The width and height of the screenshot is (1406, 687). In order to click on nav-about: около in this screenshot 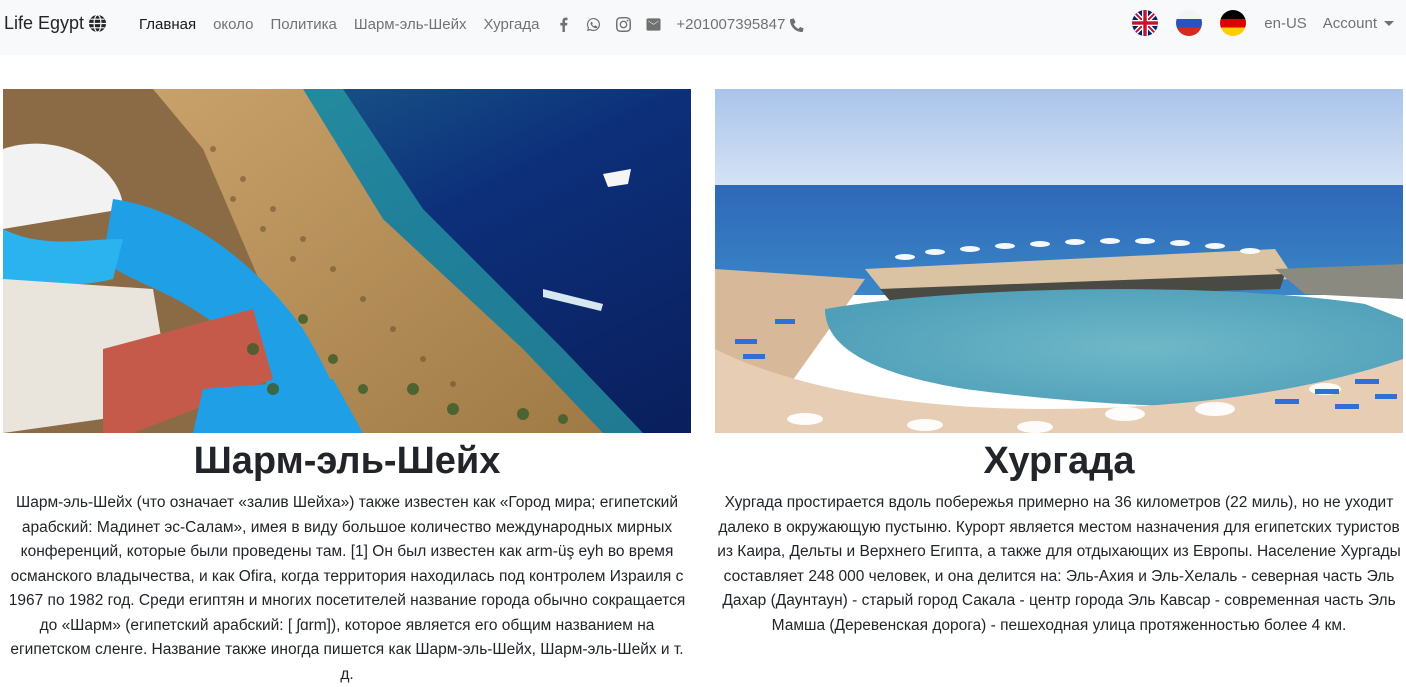, I will do `click(233, 24)`.